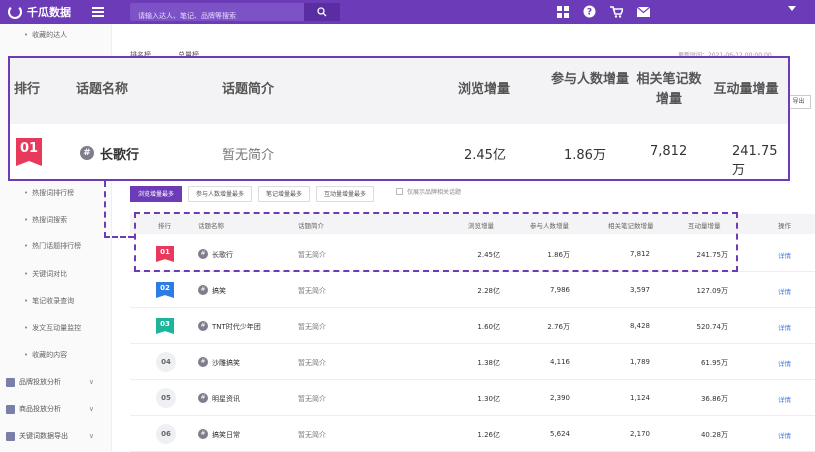 The width and height of the screenshot is (815, 452). What do you see at coordinates (45, 355) in the screenshot?
I see `sidebar-item-favorite-content: 收藏的内容` at bounding box center [45, 355].